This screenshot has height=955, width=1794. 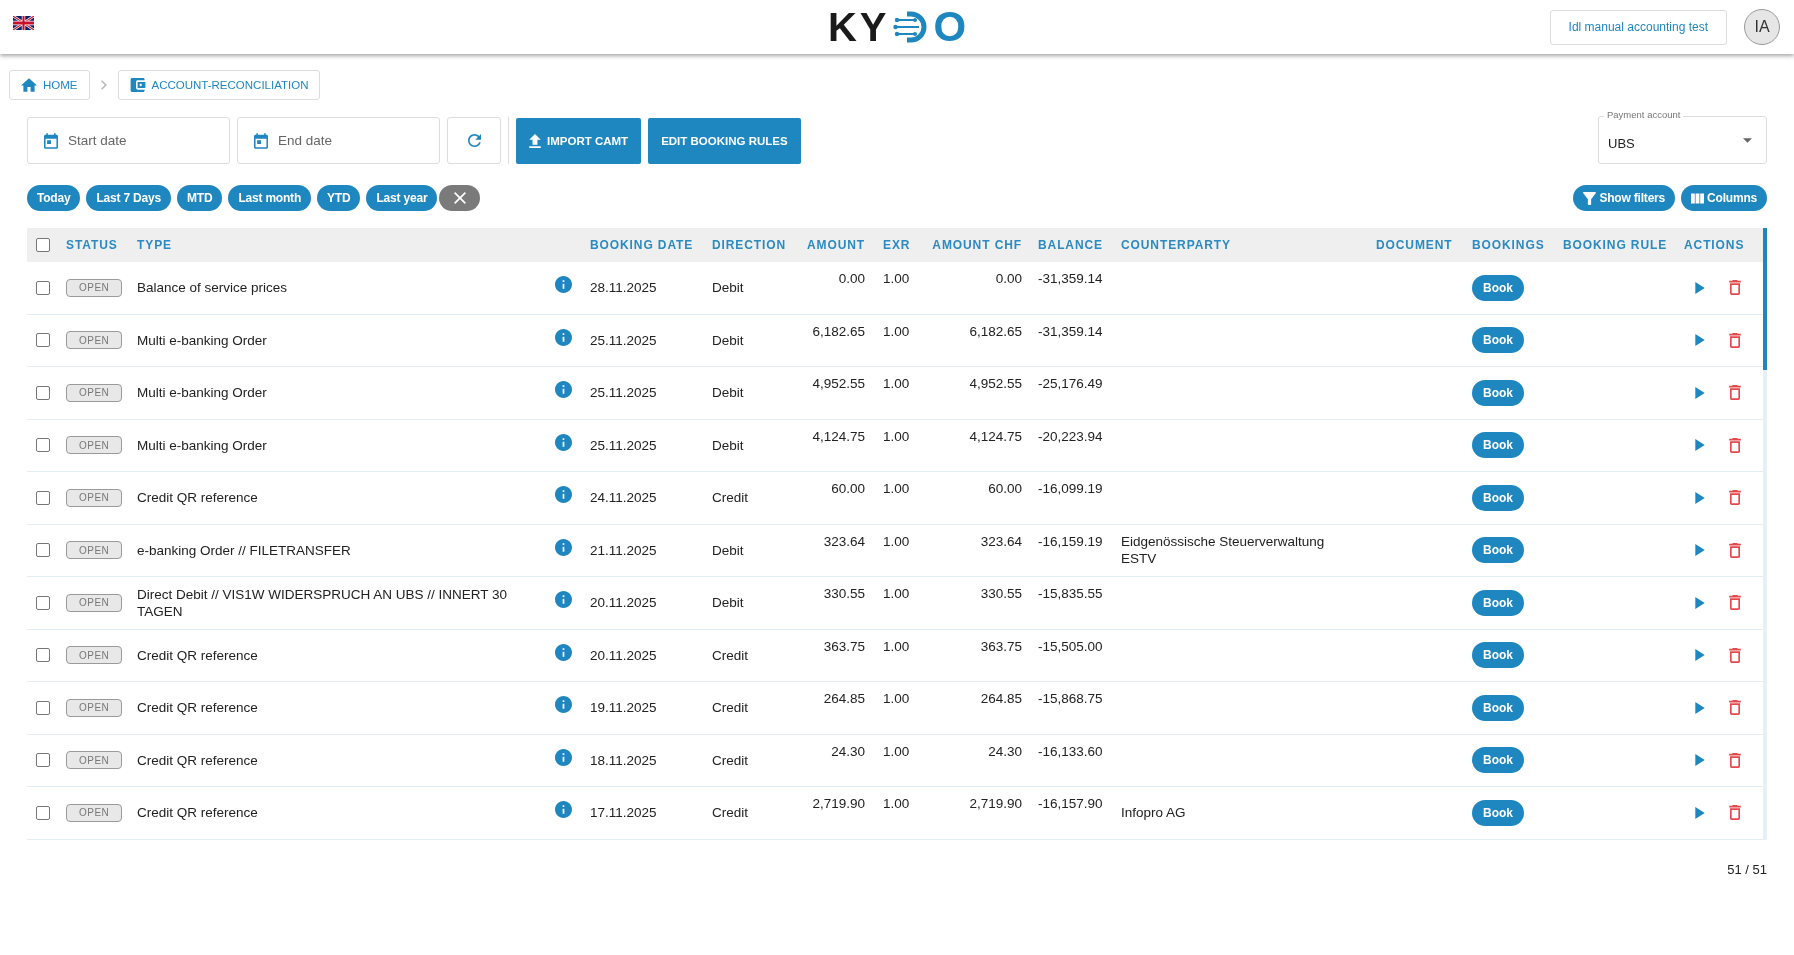 What do you see at coordinates (724, 140) in the screenshot?
I see `edit-booking-rules-button: EDIT BOOKING RULES` at bounding box center [724, 140].